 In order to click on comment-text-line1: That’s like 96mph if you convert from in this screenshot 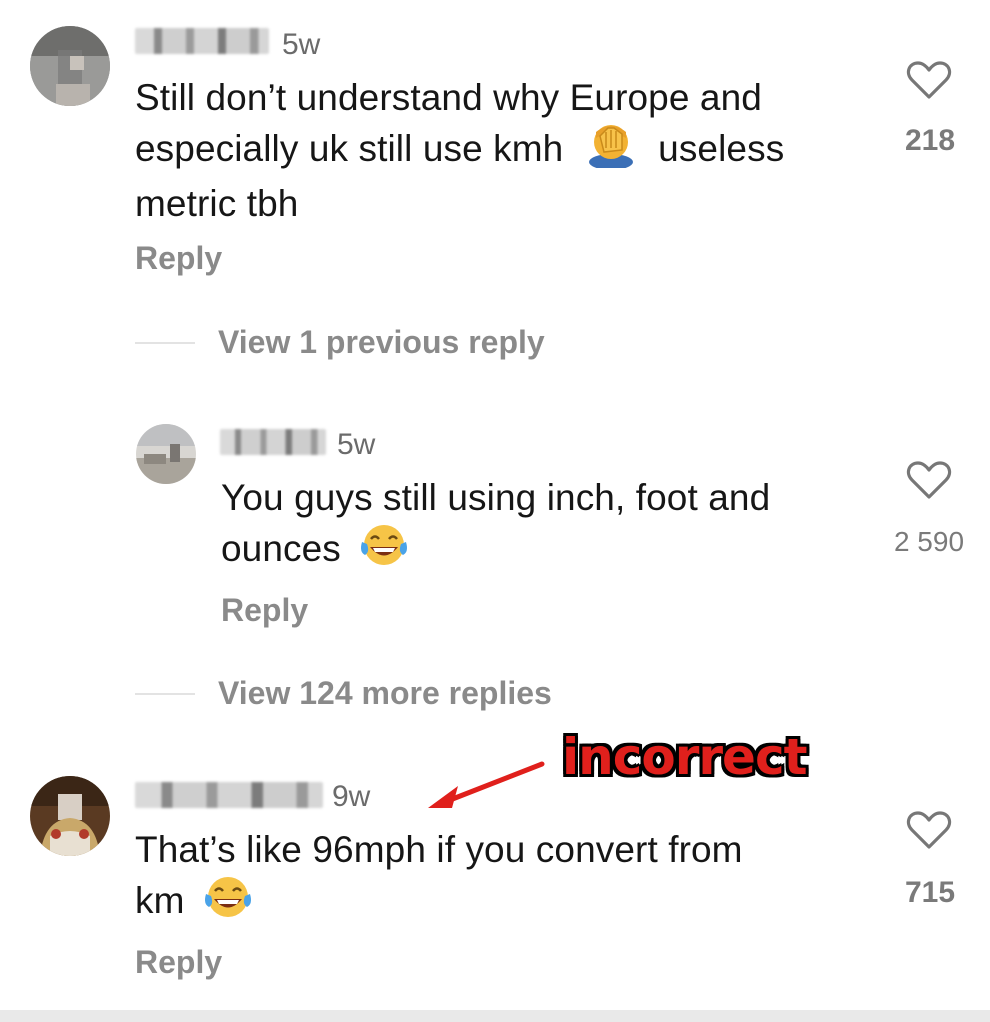, I will do `click(439, 849)`.